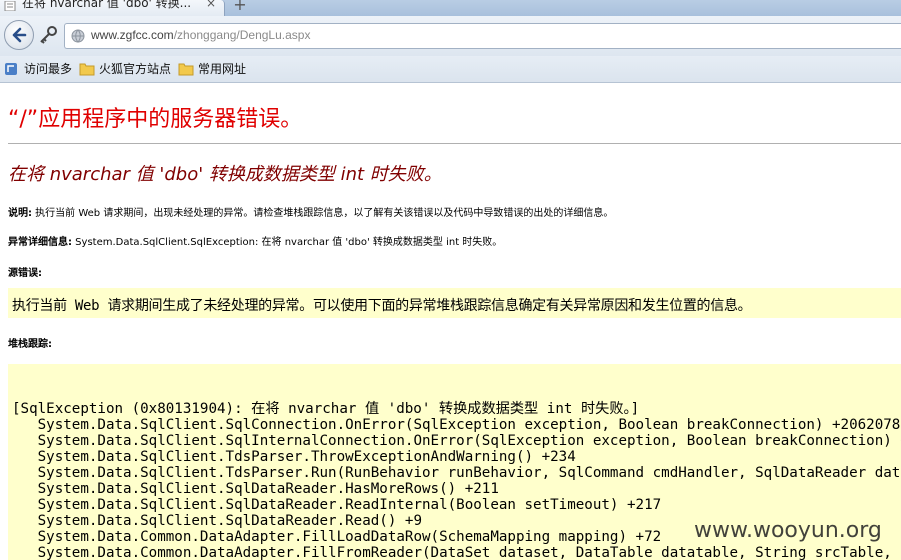 This screenshot has width=901, height=560. I want to click on exception-label: 异常详细信息:, so click(40, 242).